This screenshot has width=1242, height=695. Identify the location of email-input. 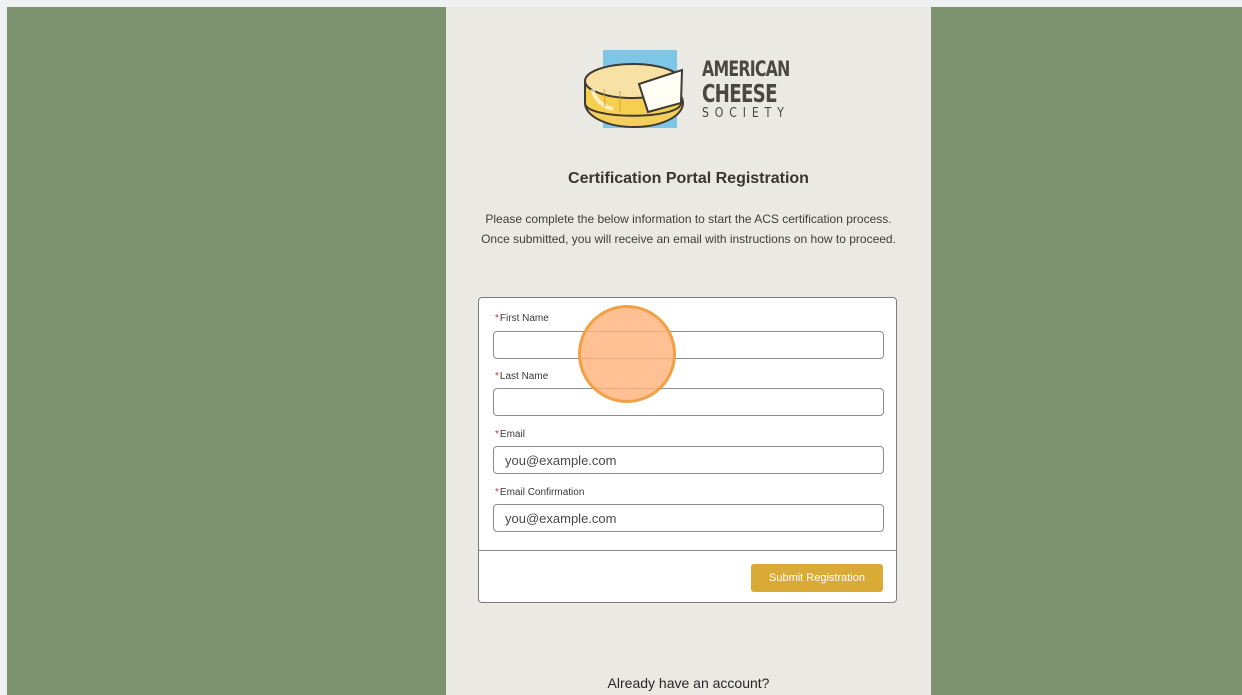
(688, 460).